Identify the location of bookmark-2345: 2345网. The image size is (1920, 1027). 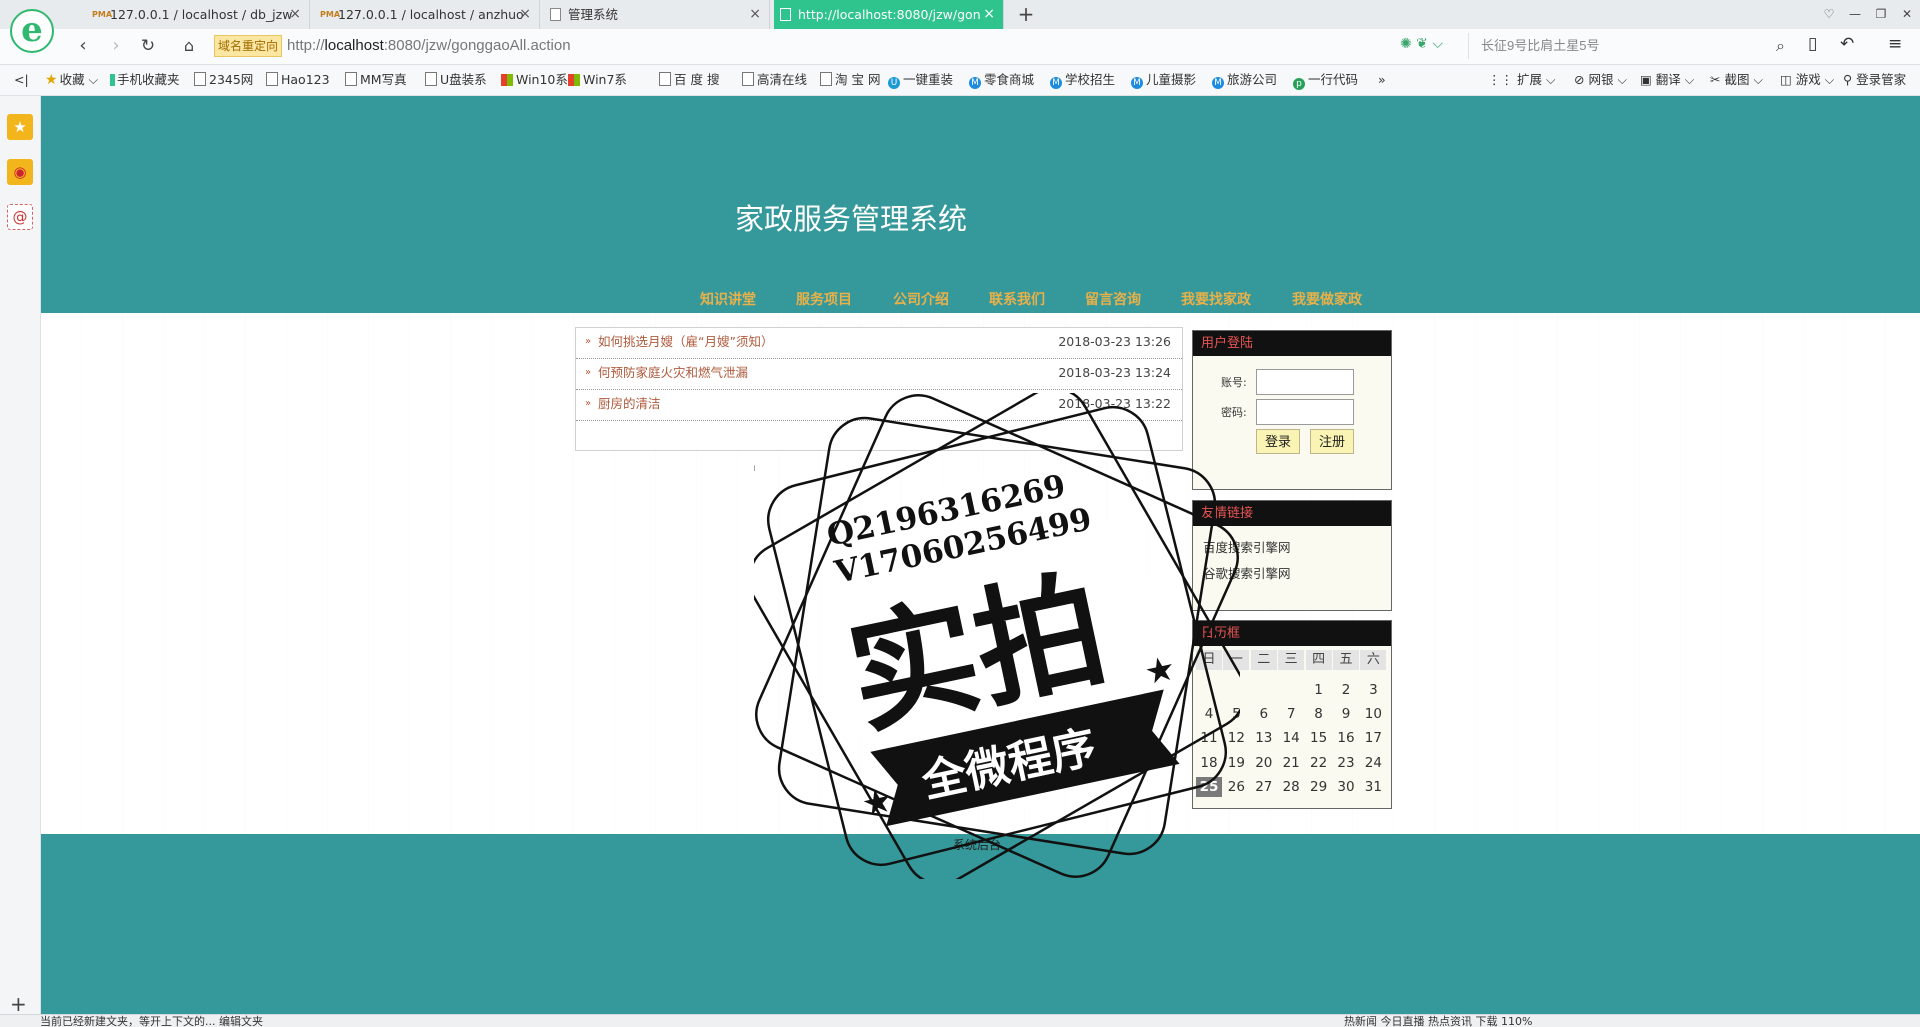
(223, 80).